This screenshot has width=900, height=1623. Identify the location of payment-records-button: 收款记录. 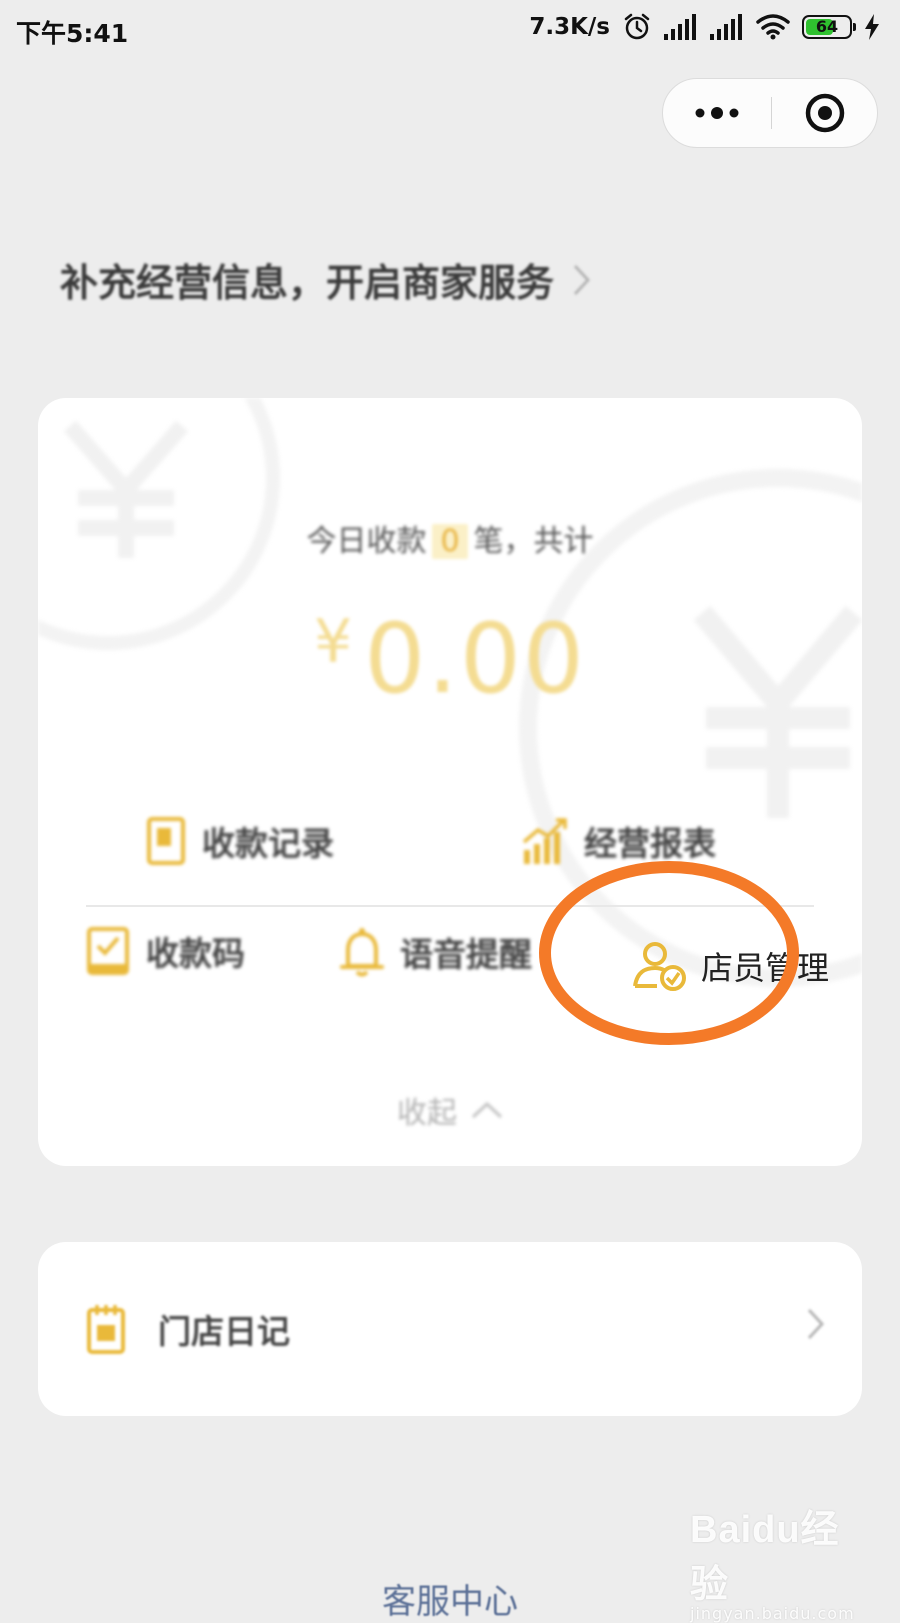
(240, 841).